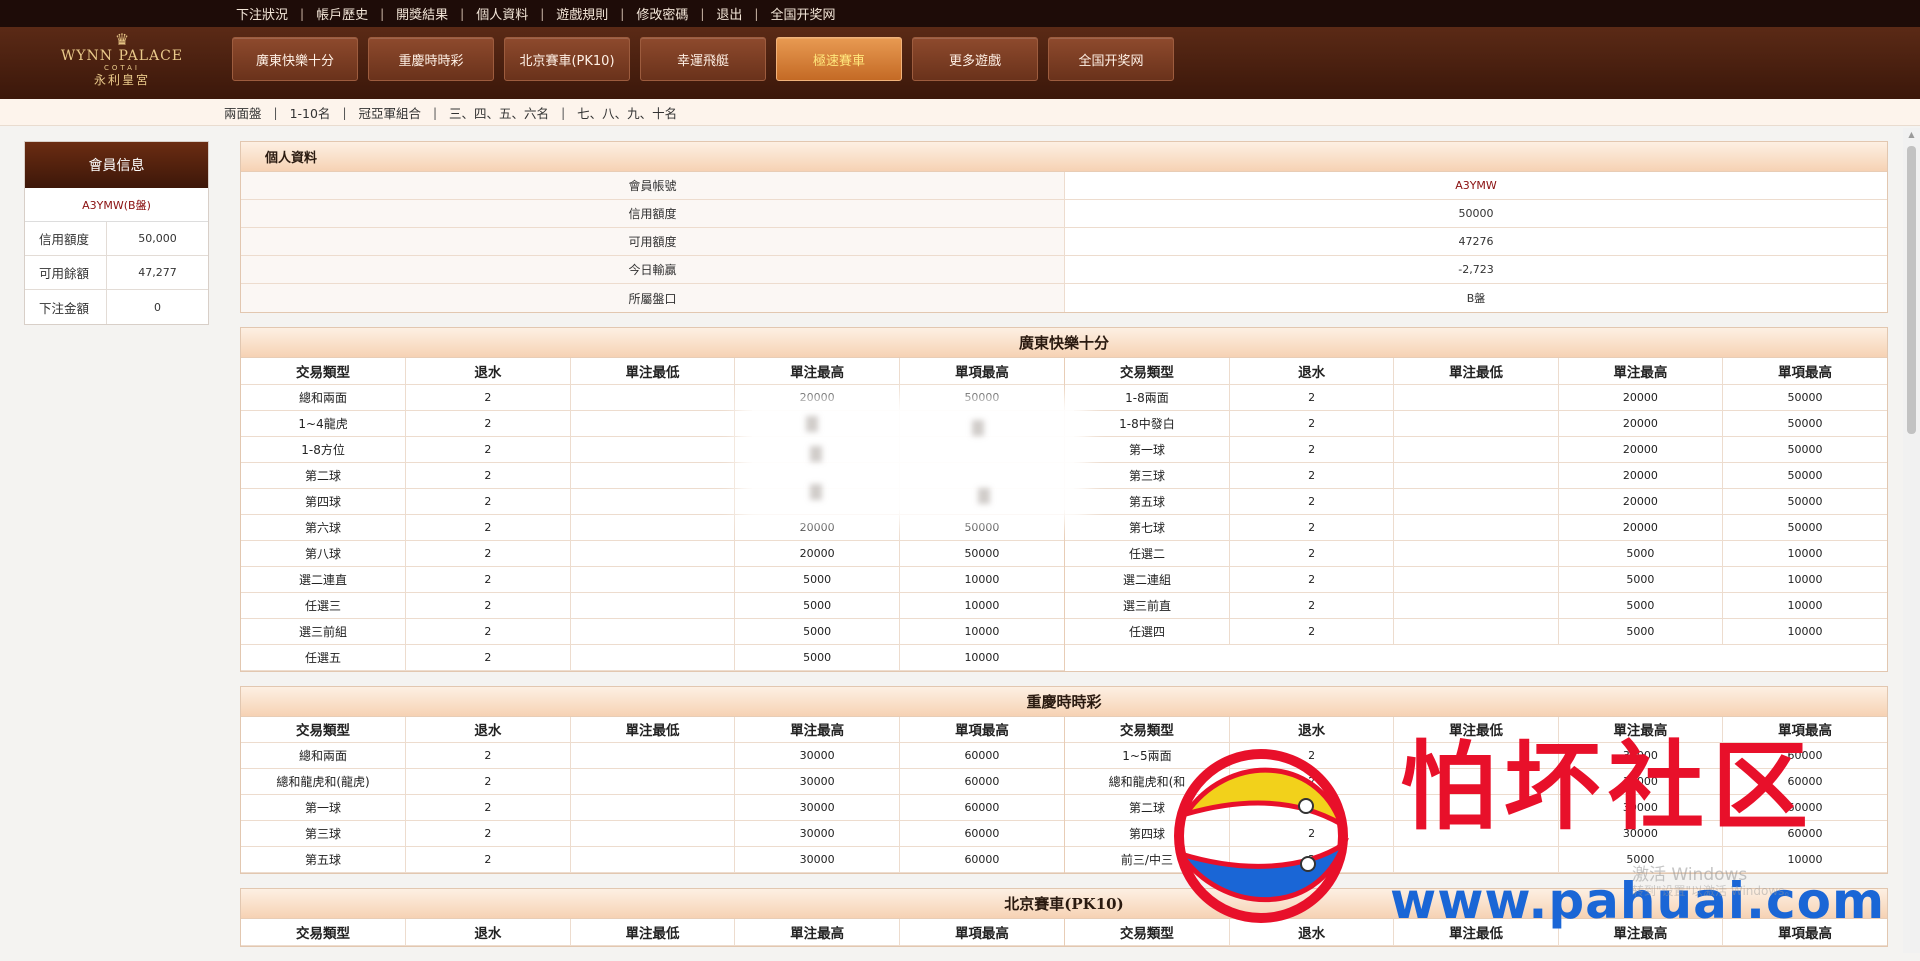 The height and width of the screenshot is (961, 1920). I want to click on table-row: 1-8中發白 2 20000 50000, so click(1476, 423).